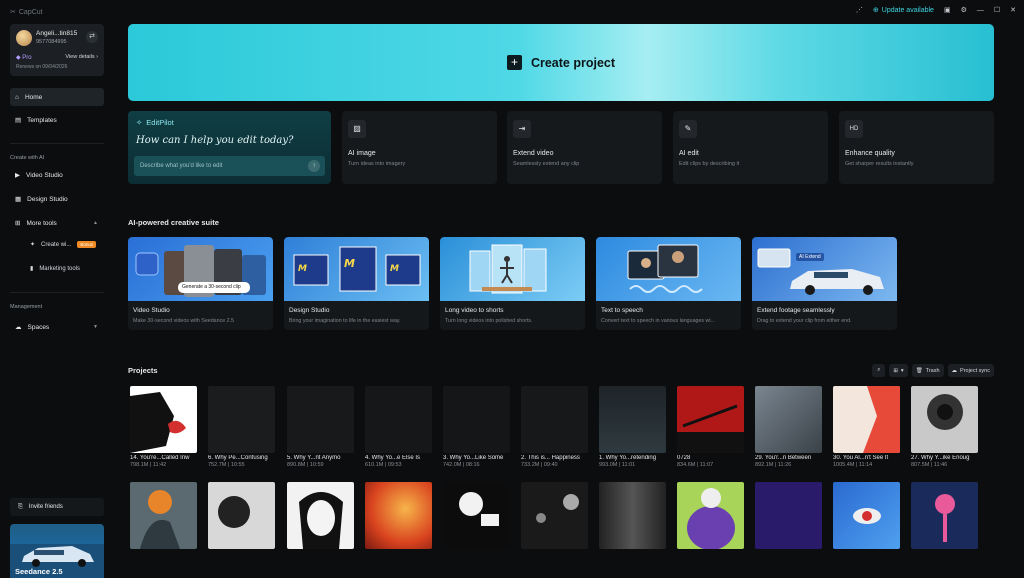  Describe the element at coordinates (314, 166) in the screenshot. I see `send-icon: ↑` at that location.